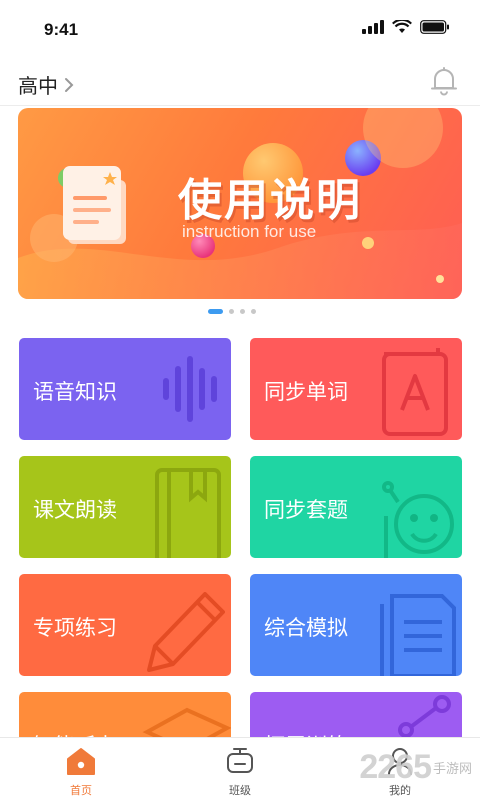 Image resolution: width=480 pixels, height=800 pixels. I want to click on feature-card-text-reading: 课文朗读, so click(125, 507).